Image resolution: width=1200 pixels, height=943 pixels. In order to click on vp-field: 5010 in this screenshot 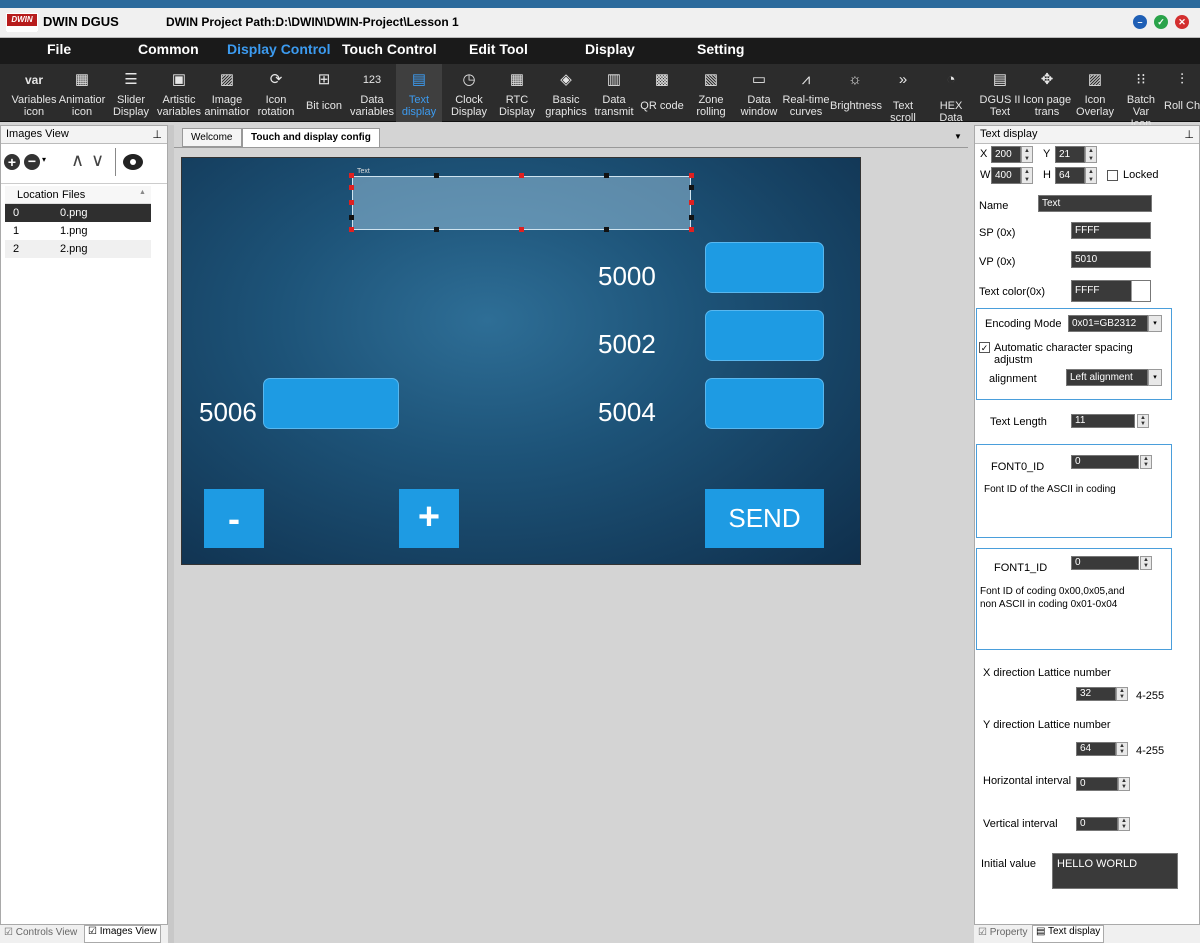, I will do `click(1111, 259)`.